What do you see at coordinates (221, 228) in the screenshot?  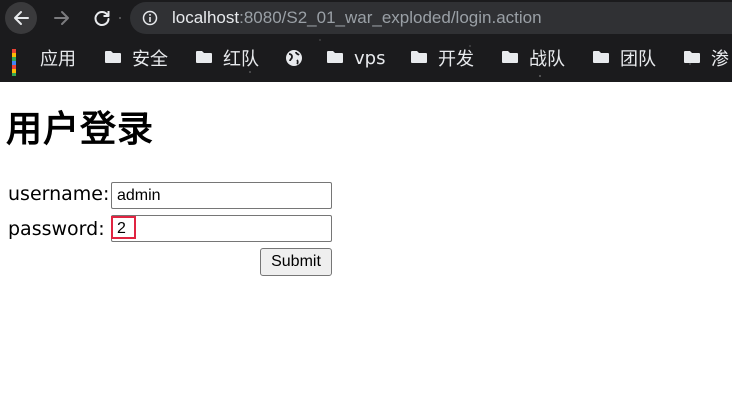 I see `password-input` at bounding box center [221, 228].